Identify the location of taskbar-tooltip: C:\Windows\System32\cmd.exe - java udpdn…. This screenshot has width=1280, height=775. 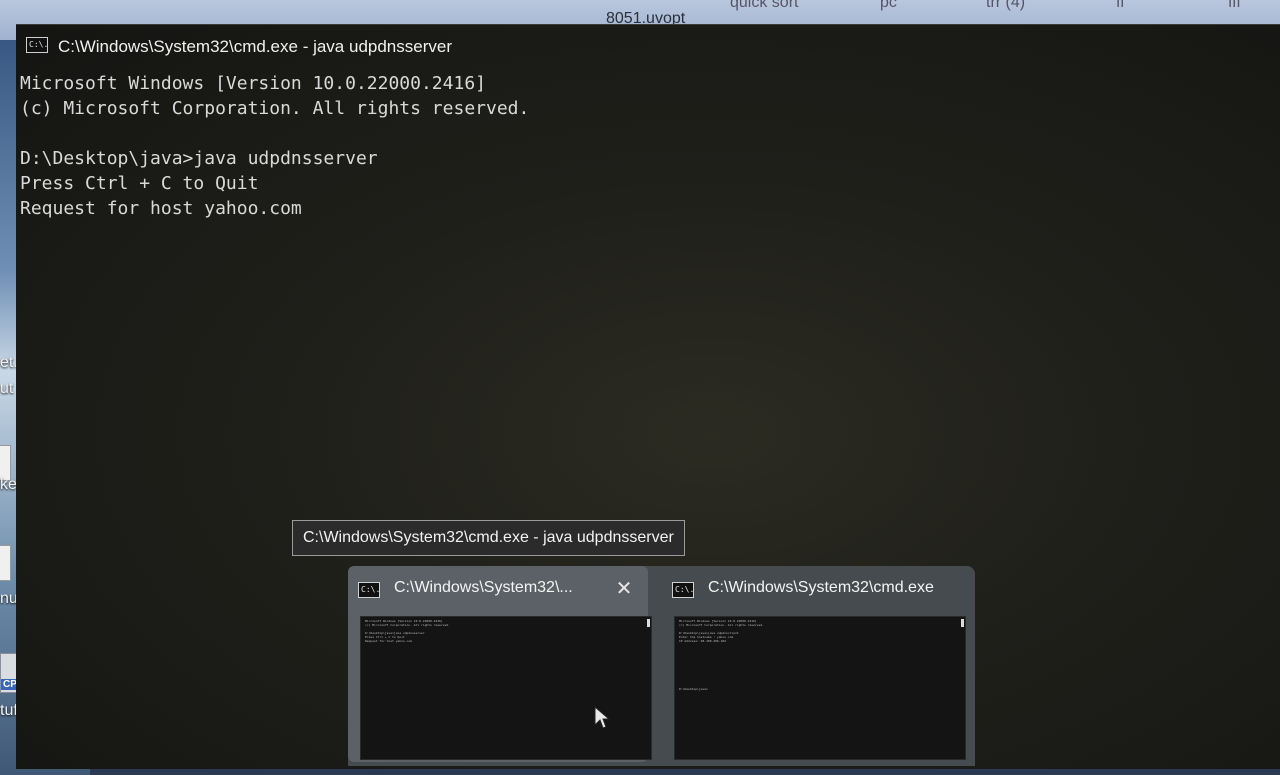
(488, 538).